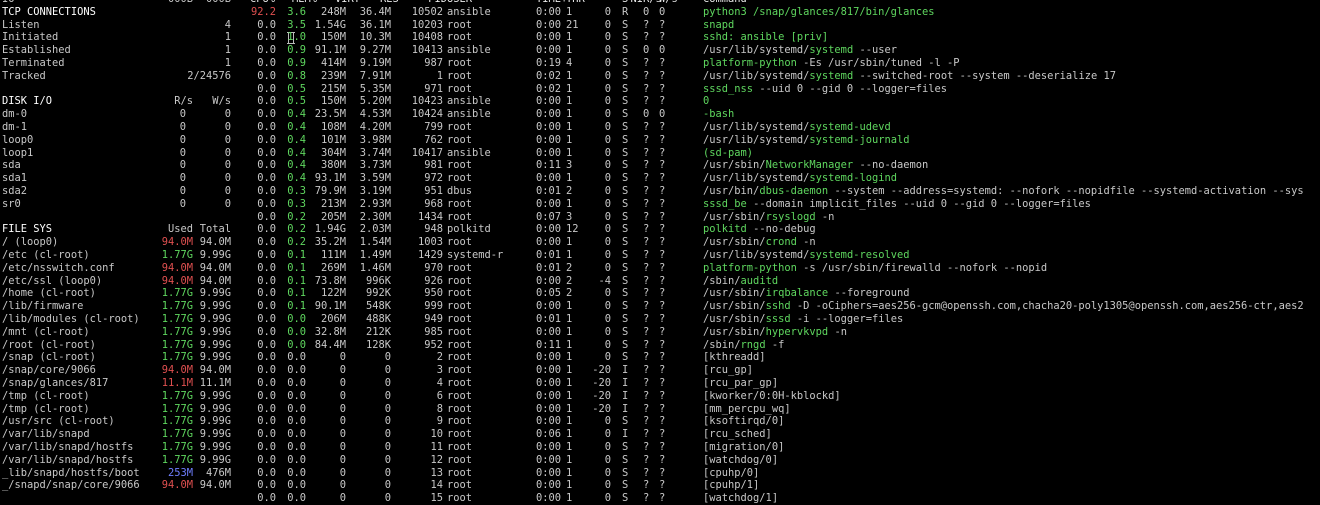  Describe the element at coordinates (296, 37) in the screenshot. I see `proc-mem: 1.0` at that location.